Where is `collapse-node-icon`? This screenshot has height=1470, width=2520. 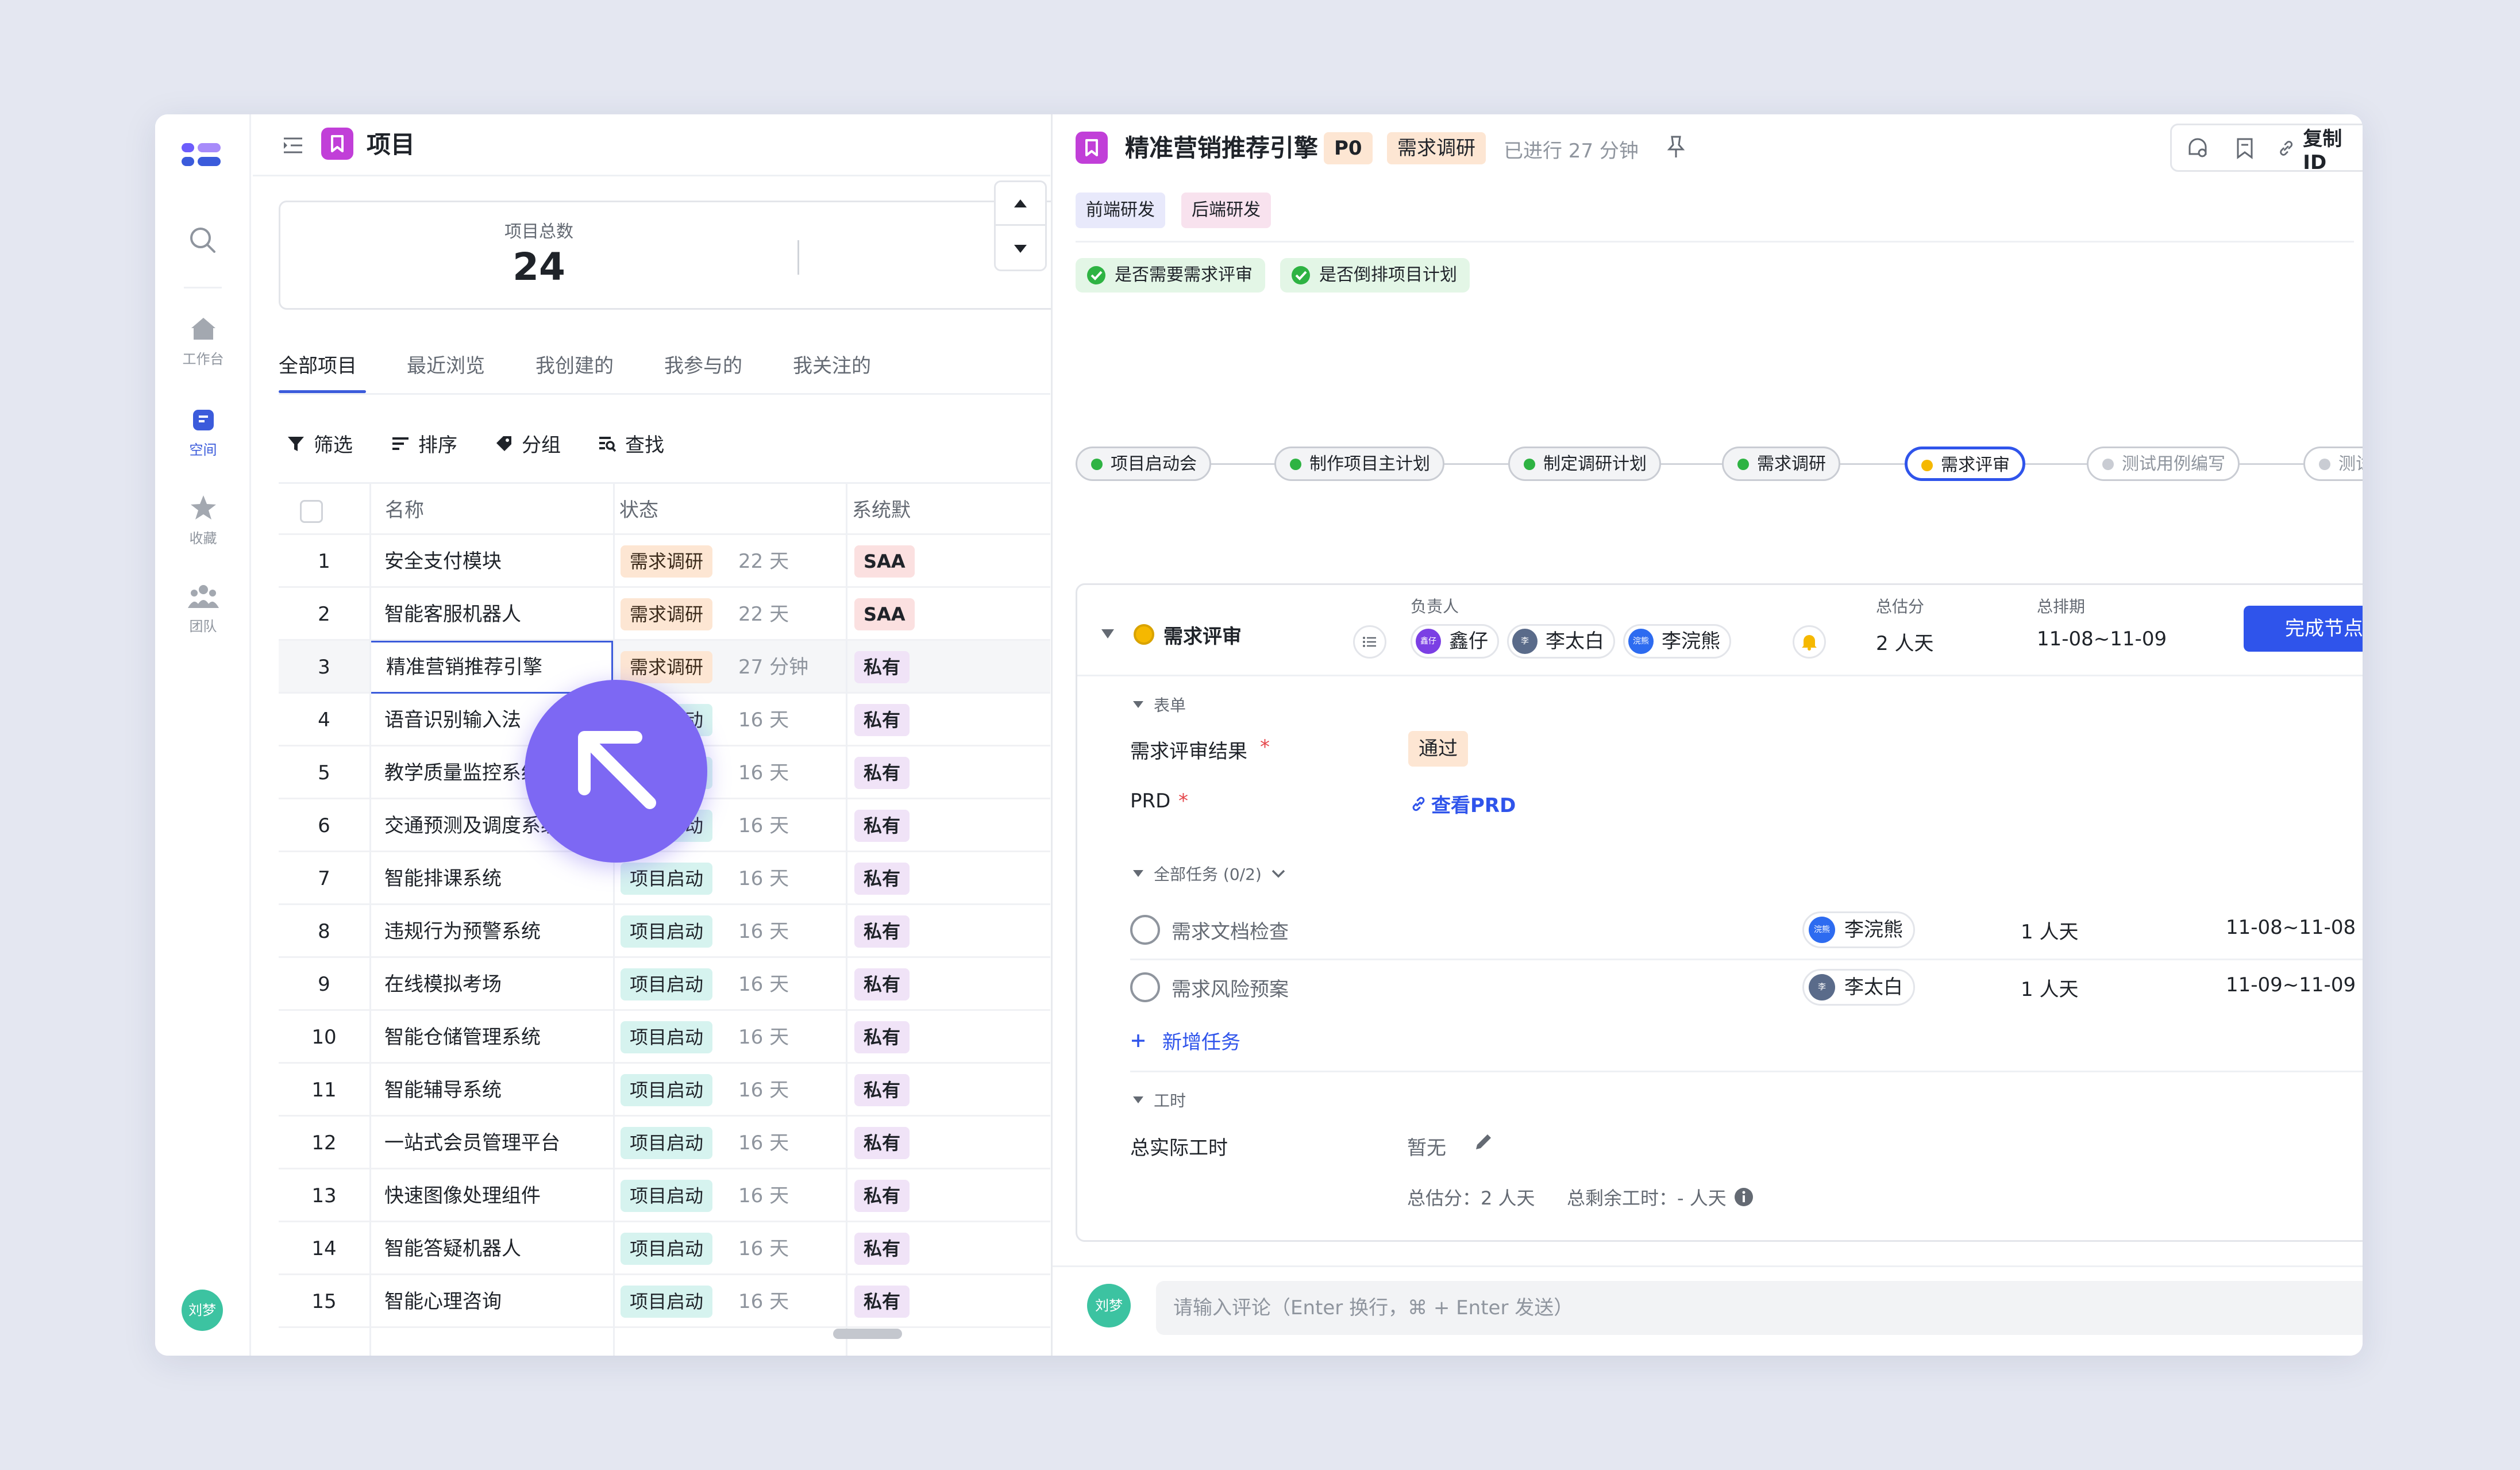
collapse-node-icon is located at coordinates (1107, 635).